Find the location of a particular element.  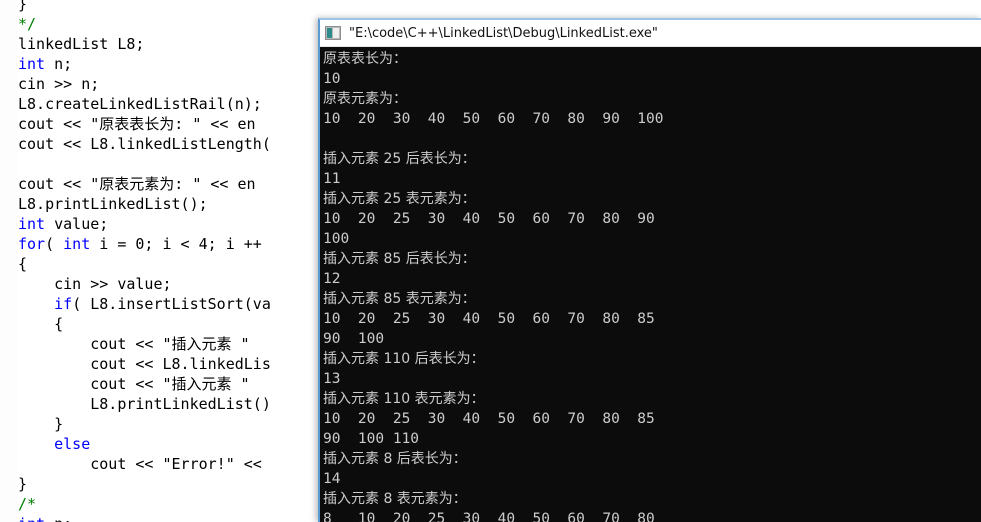

console-output-line: 14 is located at coordinates (332, 479).